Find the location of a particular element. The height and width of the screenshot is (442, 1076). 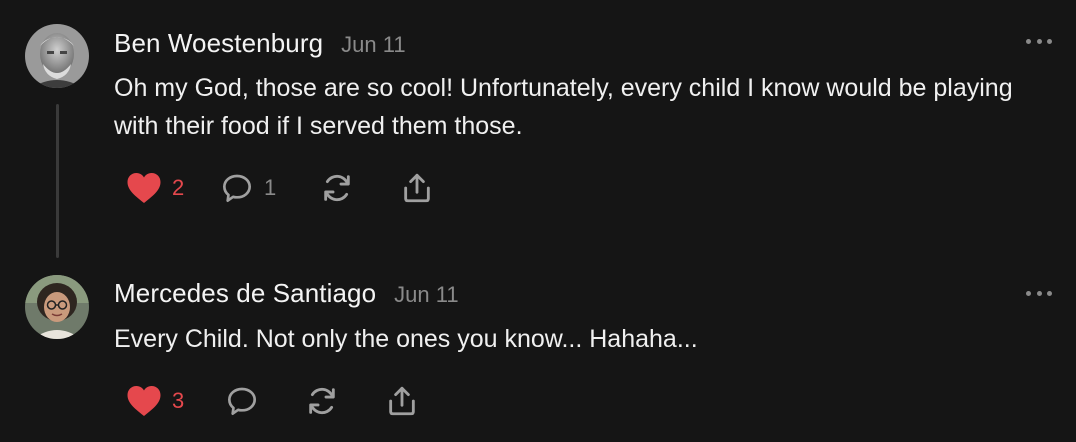

reply-button is located at coordinates (242, 401).